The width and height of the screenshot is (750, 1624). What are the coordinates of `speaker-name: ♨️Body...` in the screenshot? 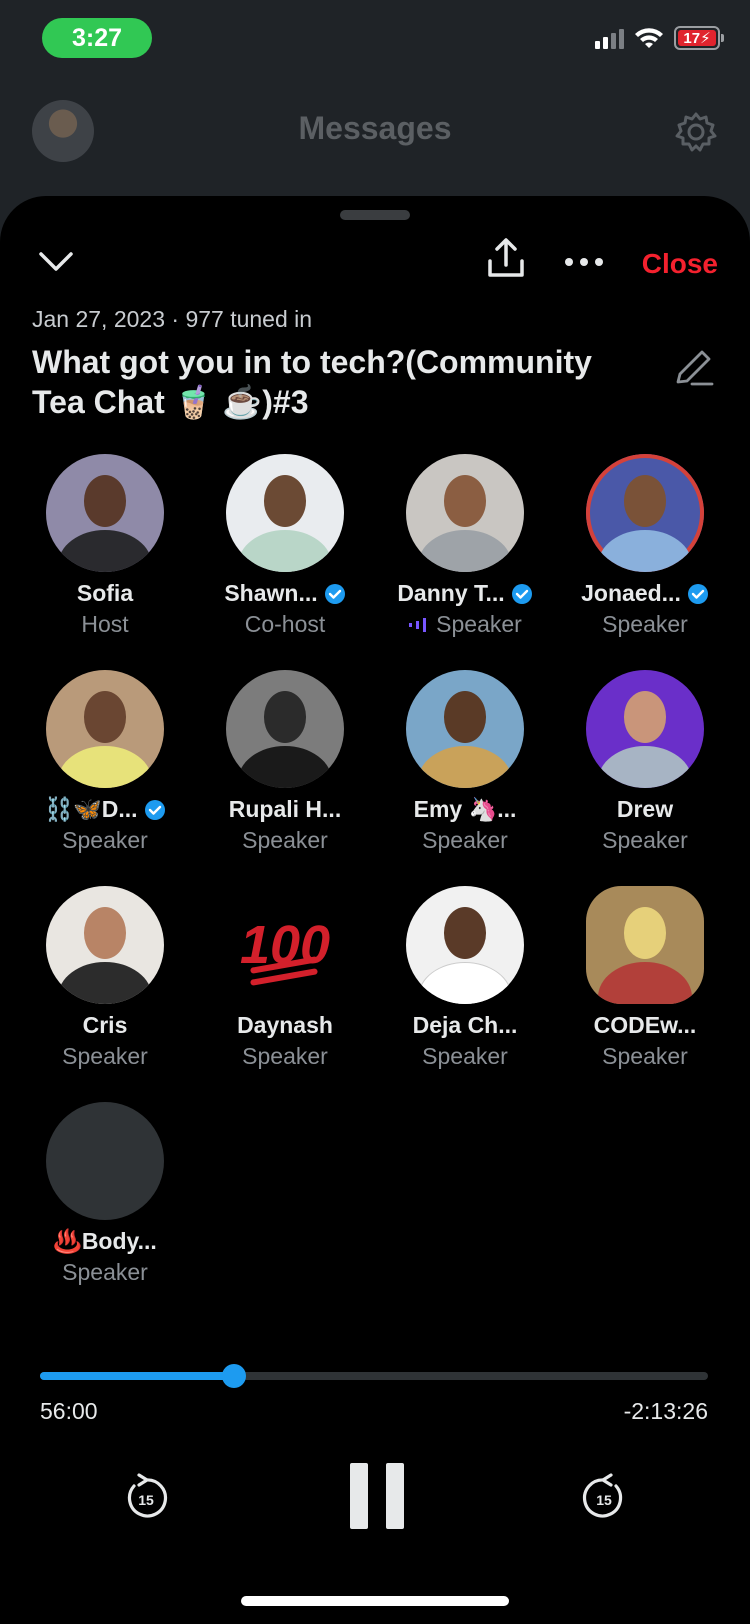 It's located at (105, 1241).